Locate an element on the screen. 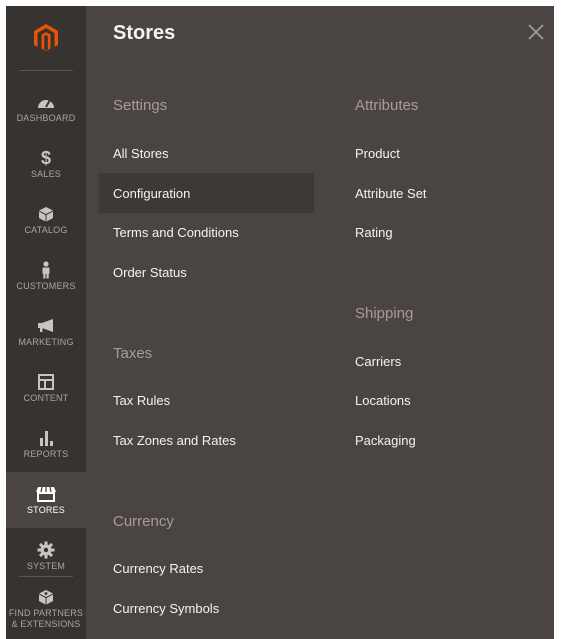 The height and width of the screenshot is (639, 563). nav-sales: $ SALES is located at coordinates (46, 164).